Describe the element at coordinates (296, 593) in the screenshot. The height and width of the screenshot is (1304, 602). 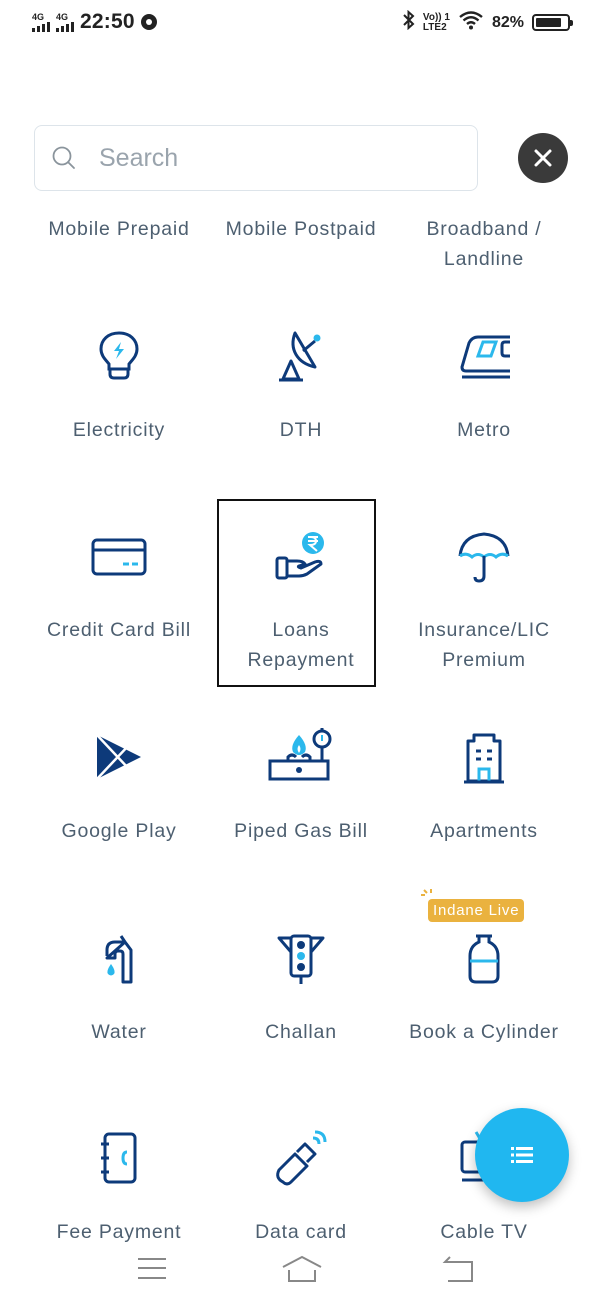
I see `selection-highlight` at that location.